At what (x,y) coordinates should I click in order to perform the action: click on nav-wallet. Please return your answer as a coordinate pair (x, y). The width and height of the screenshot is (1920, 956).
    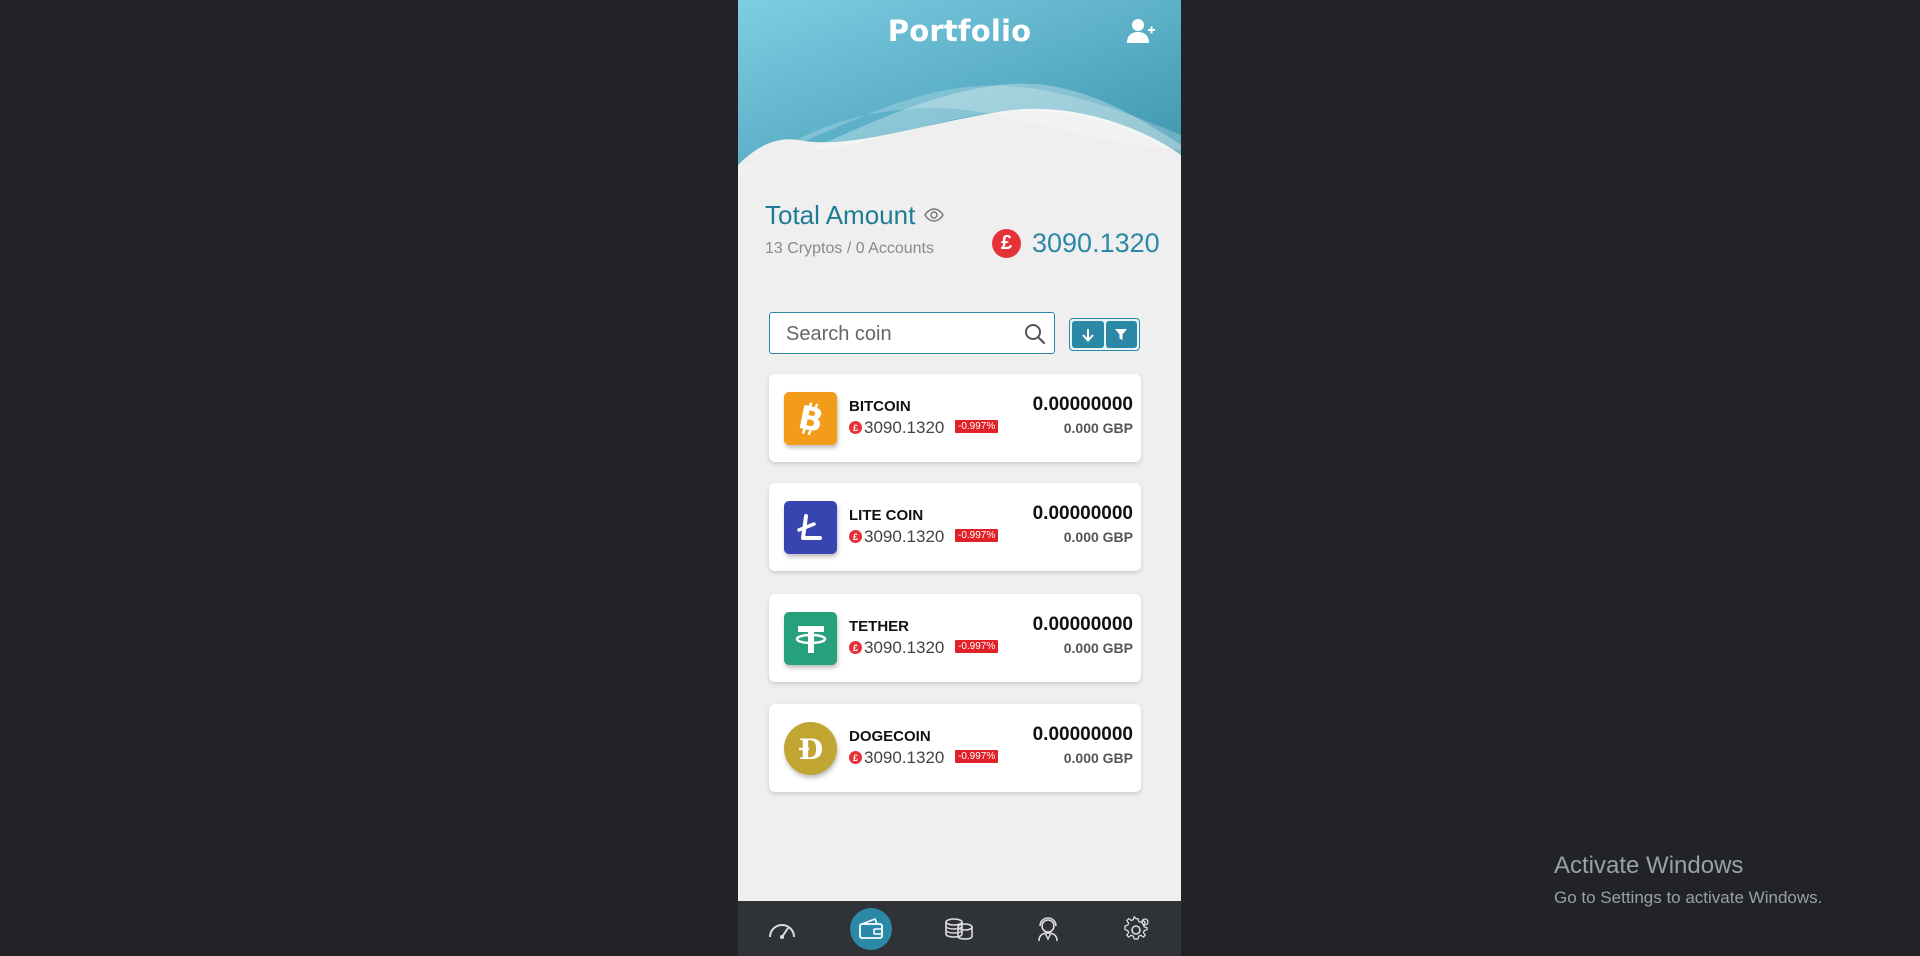
    Looking at the image, I should click on (870, 928).